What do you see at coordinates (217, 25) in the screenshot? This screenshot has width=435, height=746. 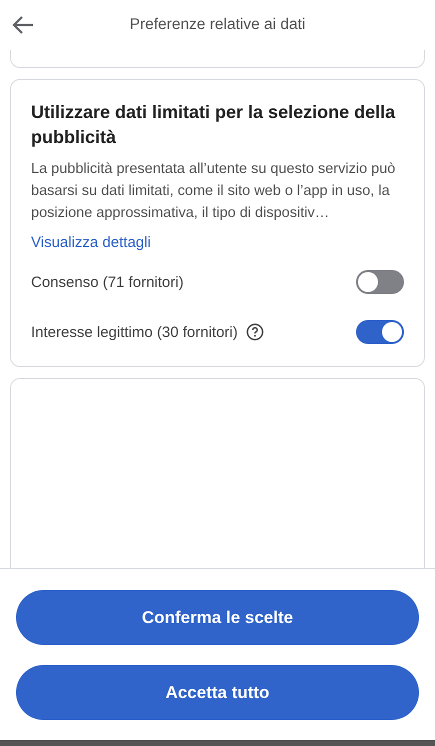 I see `screen-title: Preferenze relative ai dati` at bounding box center [217, 25].